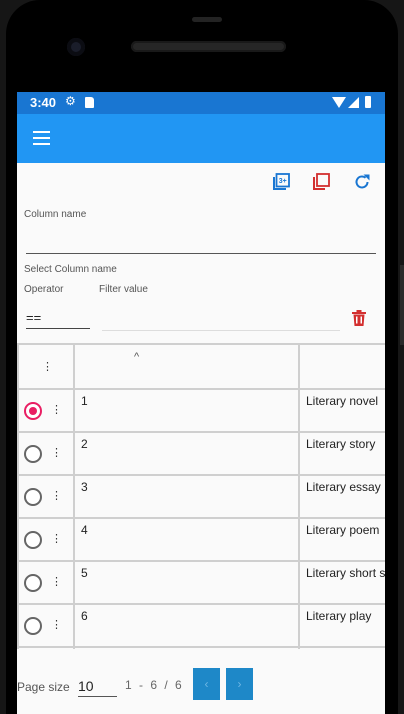 The width and height of the screenshot is (404, 714). What do you see at coordinates (47, 367) in the screenshot?
I see `header-menu-button: ⋮` at bounding box center [47, 367].